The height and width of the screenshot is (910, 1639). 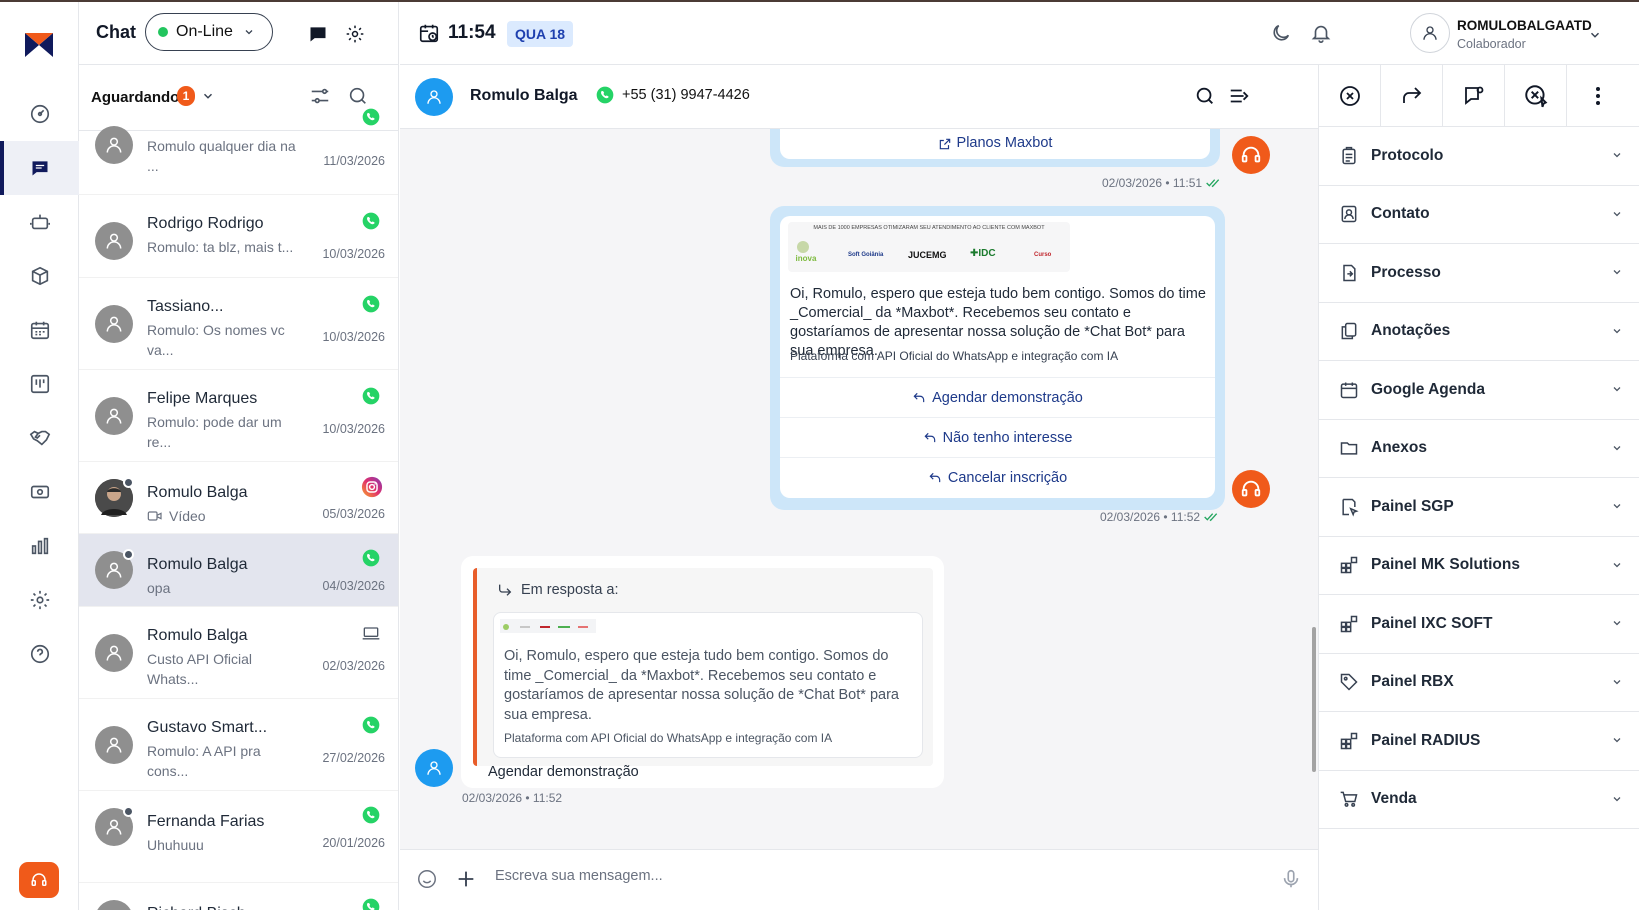 What do you see at coordinates (39, 880) in the screenshot?
I see `support-headset-button` at bounding box center [39, 880].